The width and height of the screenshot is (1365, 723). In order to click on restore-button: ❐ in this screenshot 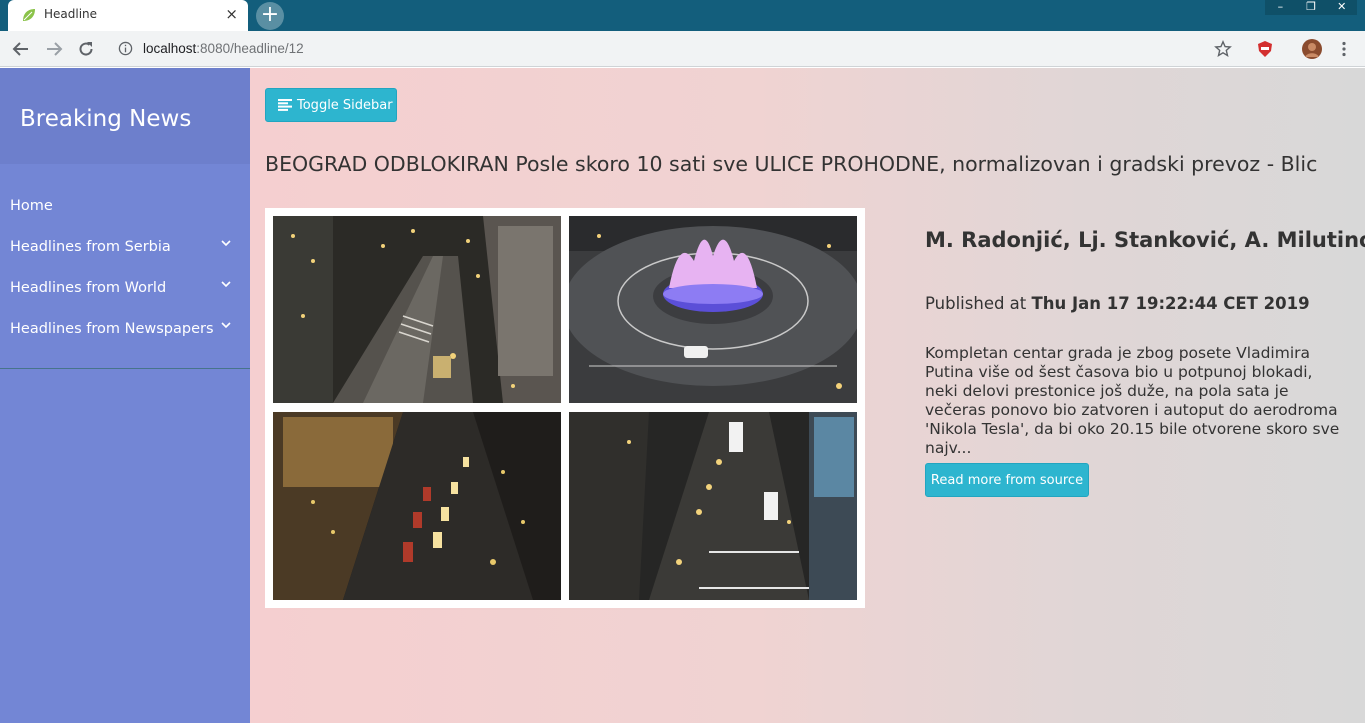, I will do `click(1311, 7)`.